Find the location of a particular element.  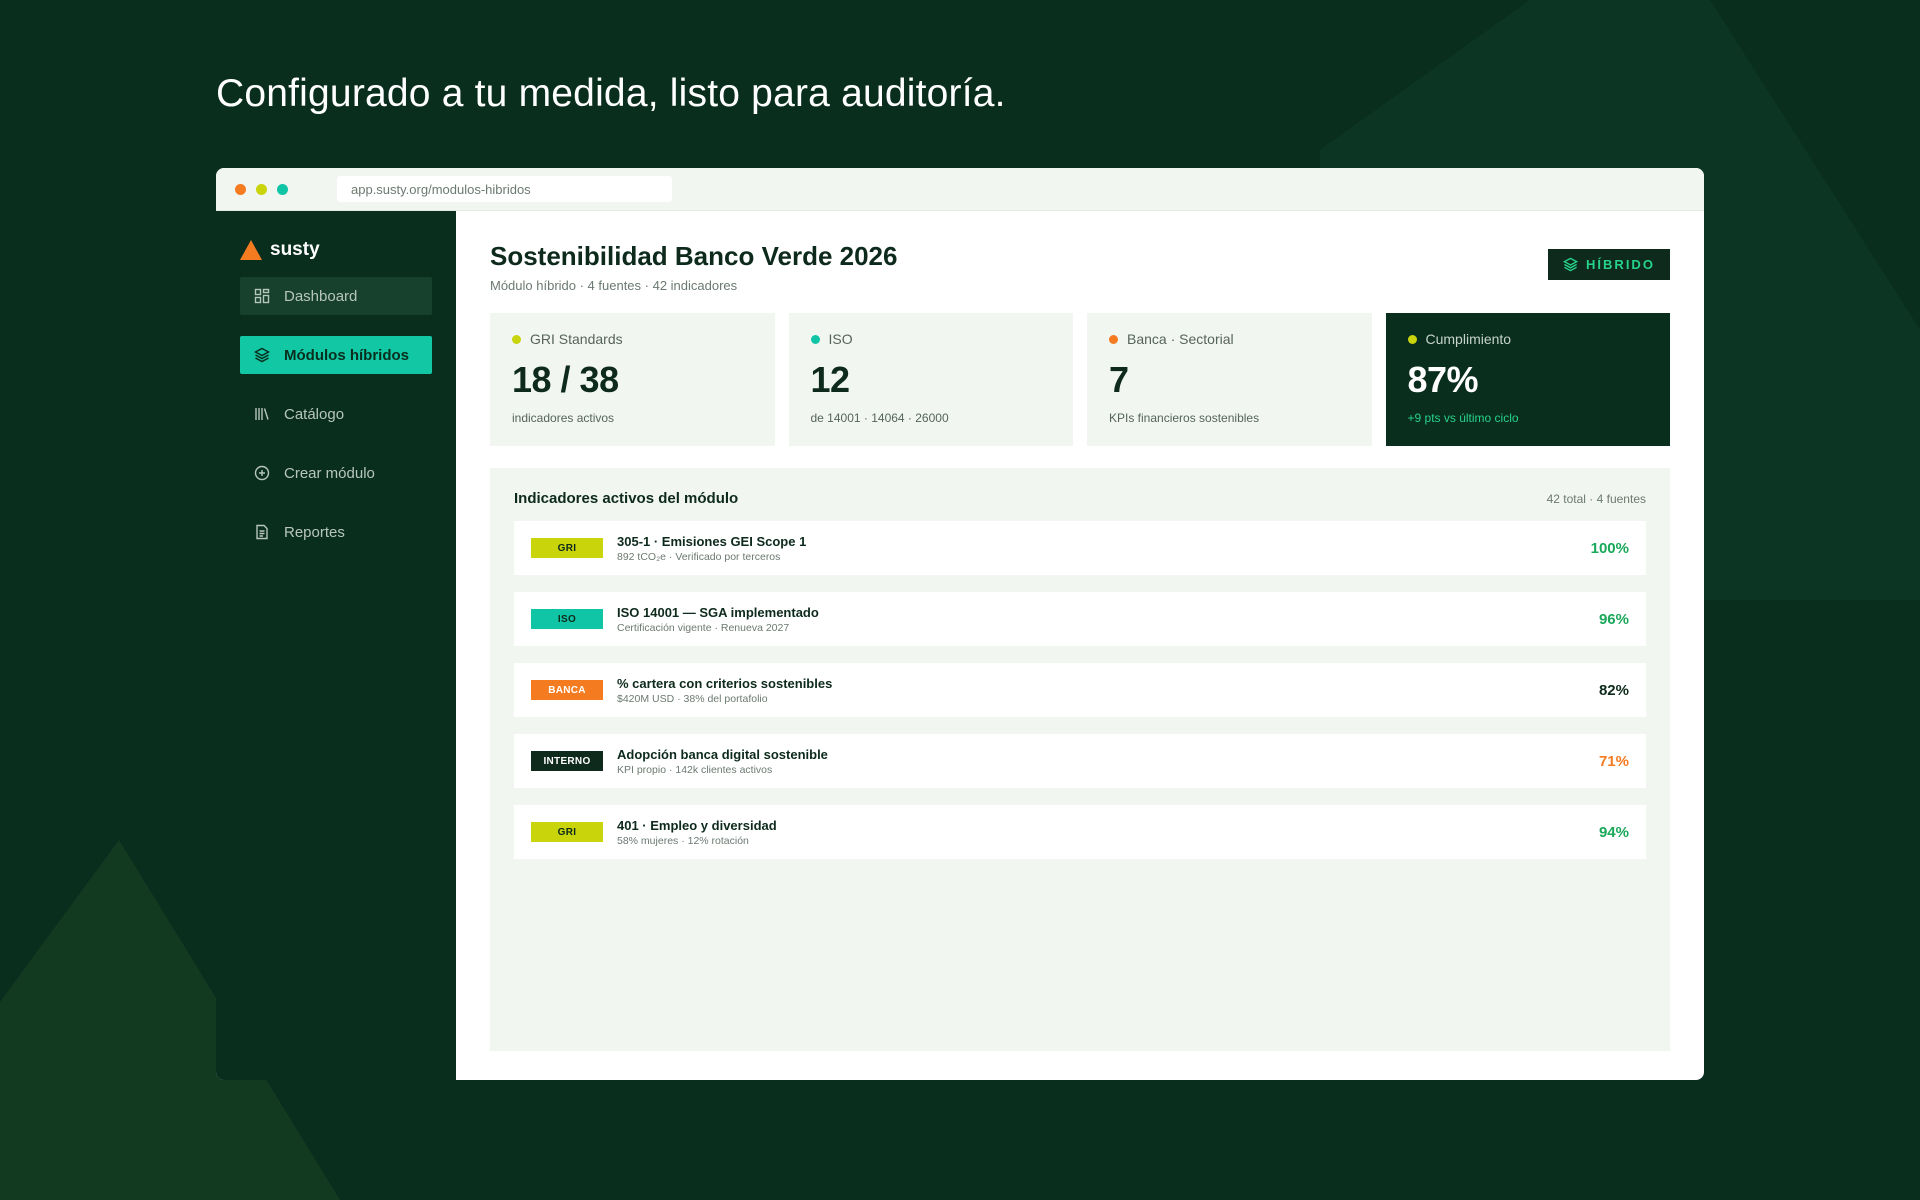

page-title: Sostenibilidad Banco Verde 2026 is located at coordinates (694, 256).